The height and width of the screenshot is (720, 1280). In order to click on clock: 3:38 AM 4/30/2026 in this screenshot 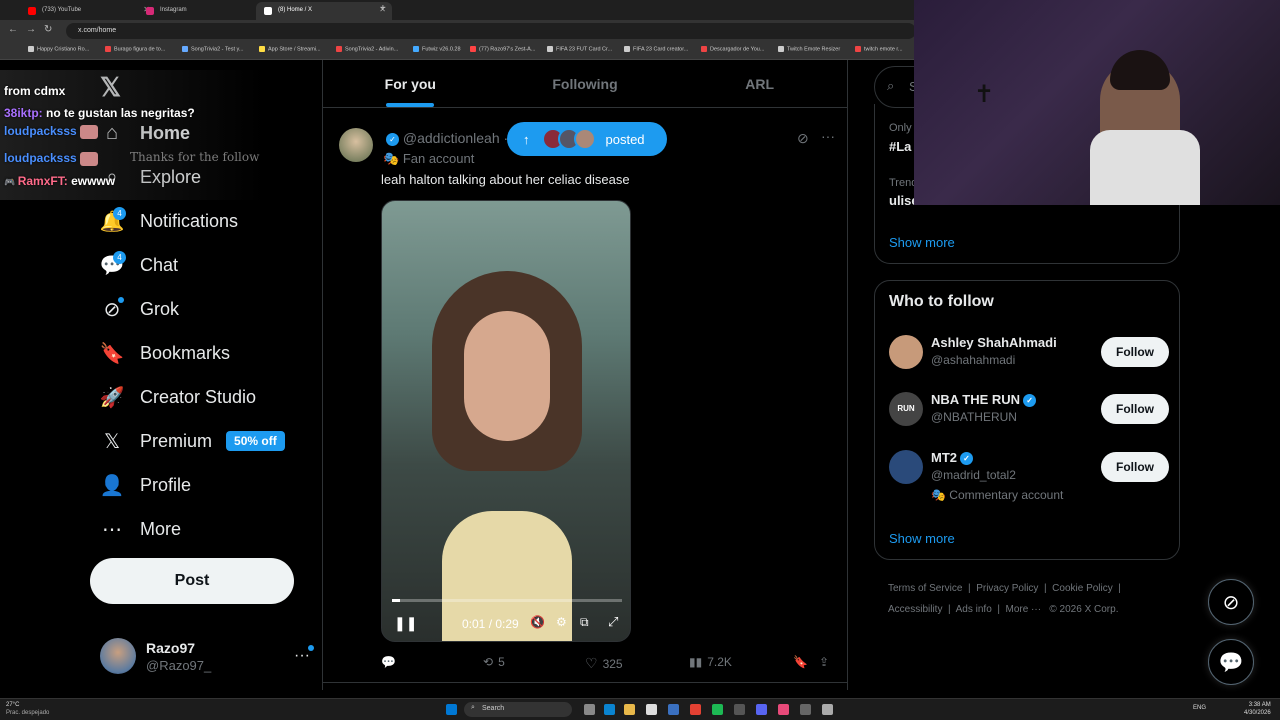, I will do `click(1257, 709)`.